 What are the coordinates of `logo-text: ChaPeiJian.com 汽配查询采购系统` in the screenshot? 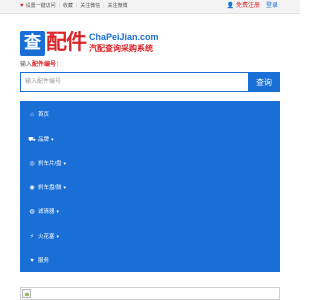 It's located at (124, 43).